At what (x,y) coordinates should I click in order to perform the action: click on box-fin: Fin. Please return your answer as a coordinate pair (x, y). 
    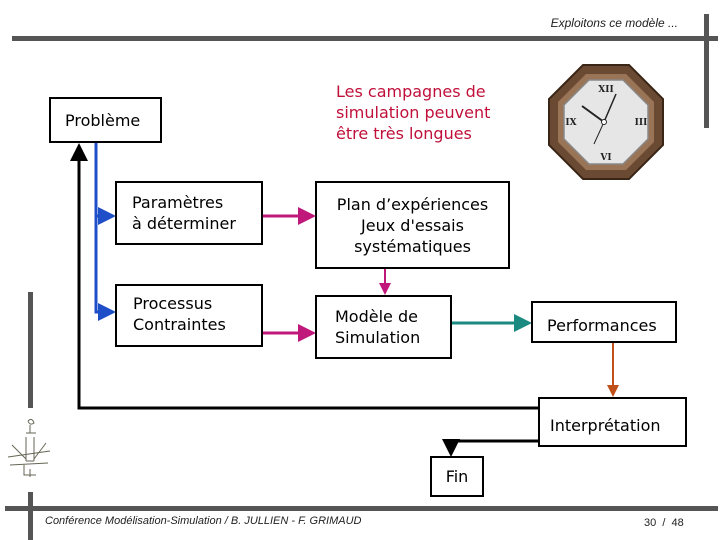
    Looking at the image, I should click on (457, 476).